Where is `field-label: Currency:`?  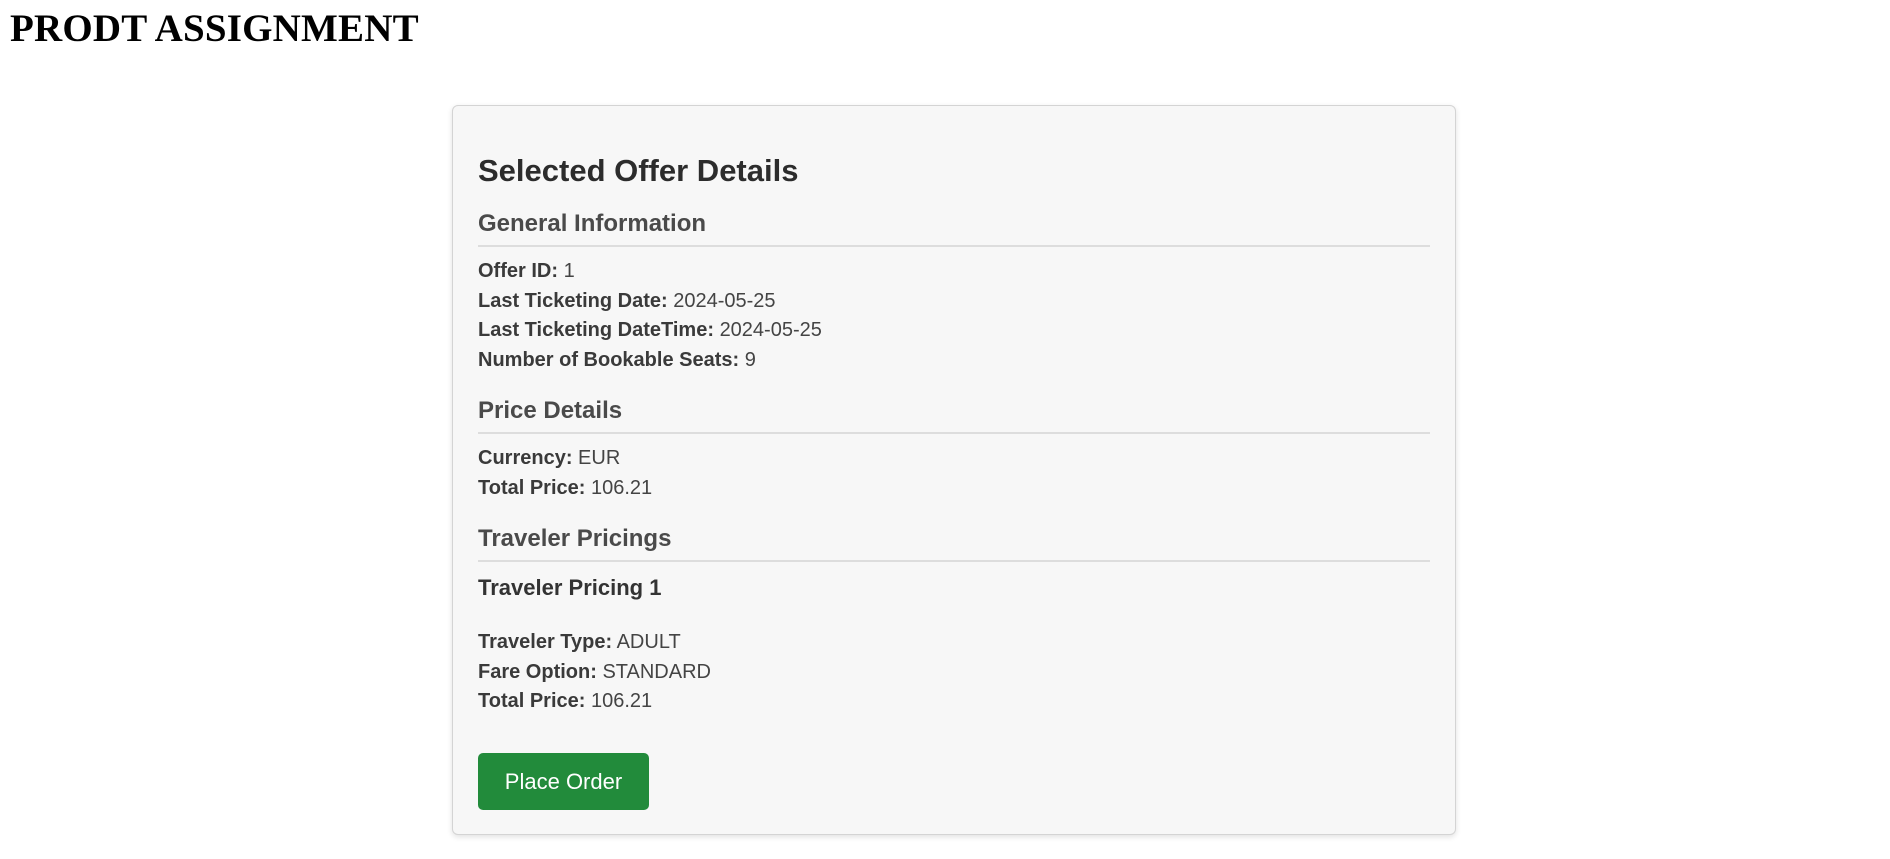 field-label: Currency: is located at coordinates (525, 458).